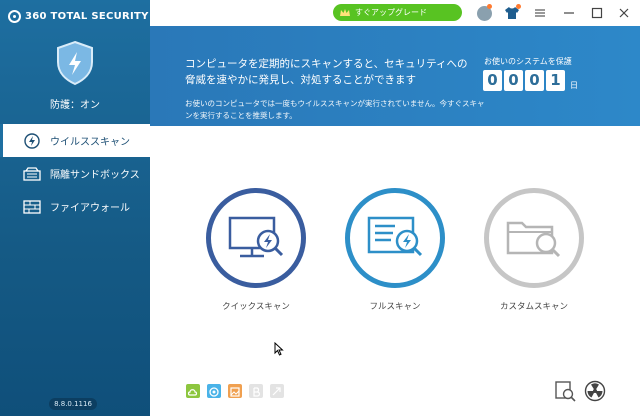  Describe the element at coordinates (14, 16) in the screenshot. I see `logo-icon` at that location.